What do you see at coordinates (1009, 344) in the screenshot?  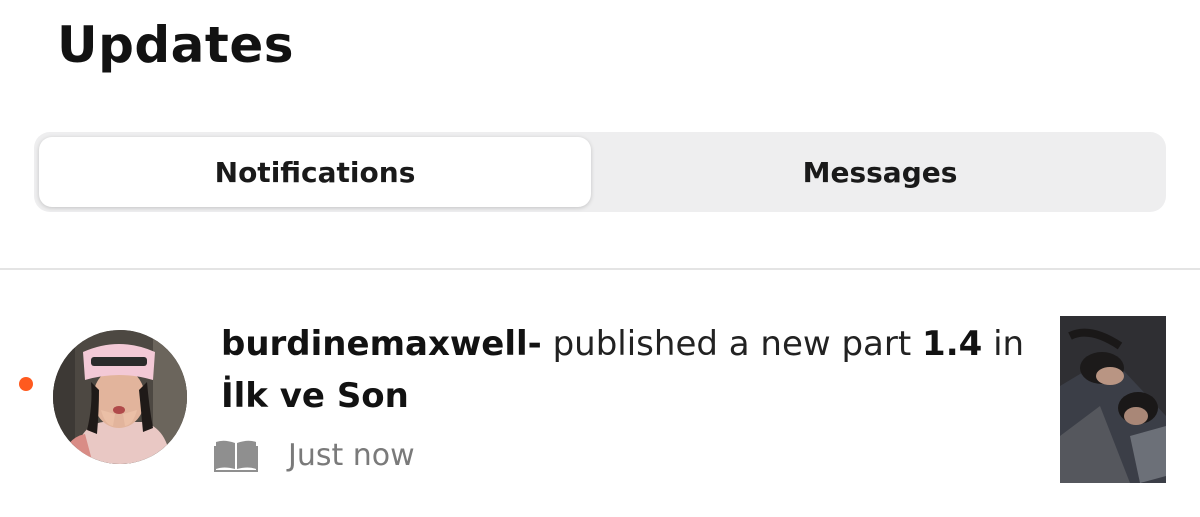 I see `notification-preposition: in` at bounding box center [1009, 344].